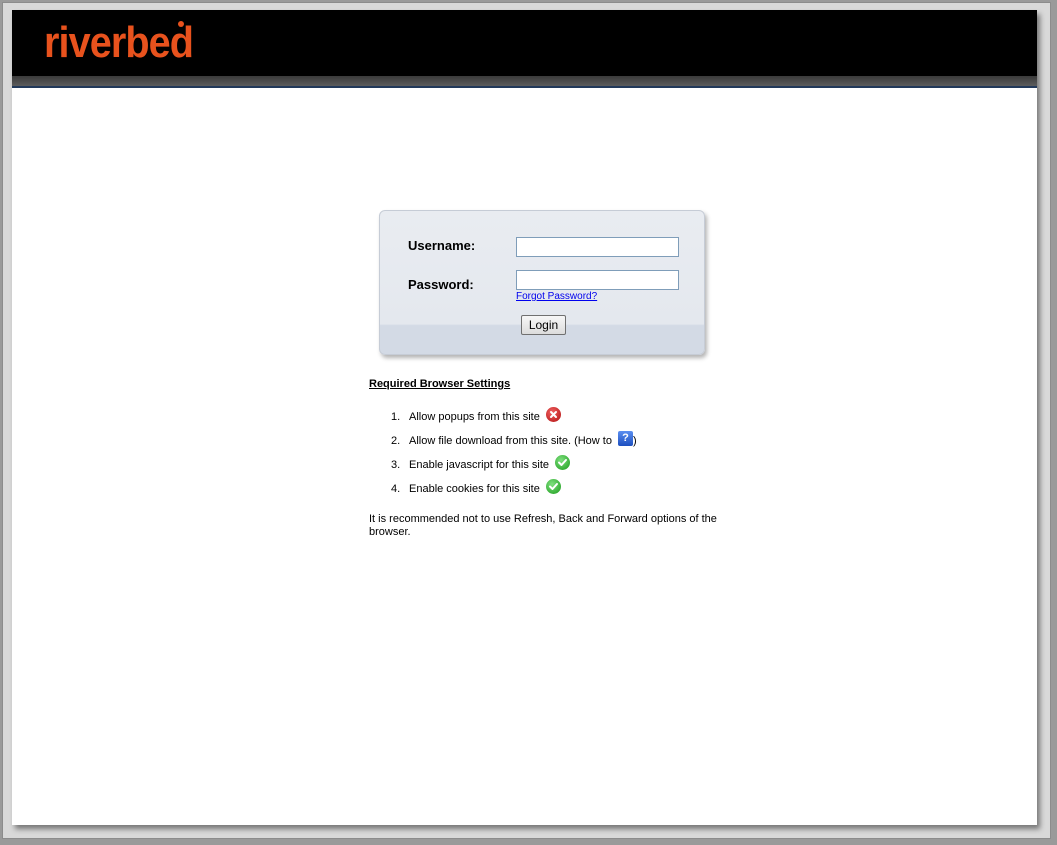 The image size is (1057, 845). What do you see at coordinates (181, 24) in the screenshot?
I see `trademark-mark` at bounding box center [181, 24].